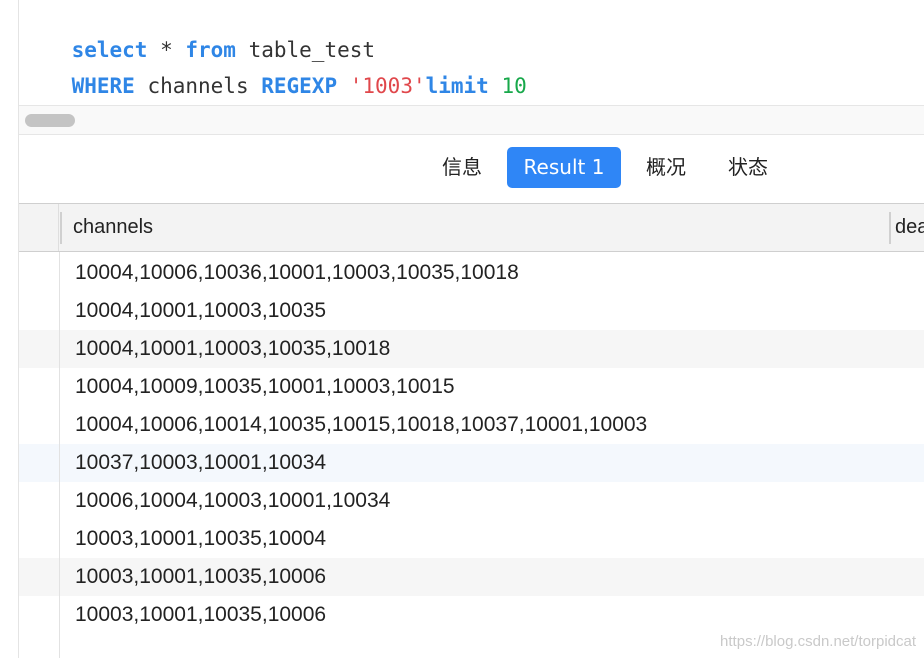 The width and height of the screenshot is (924, 658). Describe the element at coordinates (9, 329) in the screenshot. I see `left-gutter` at that location.